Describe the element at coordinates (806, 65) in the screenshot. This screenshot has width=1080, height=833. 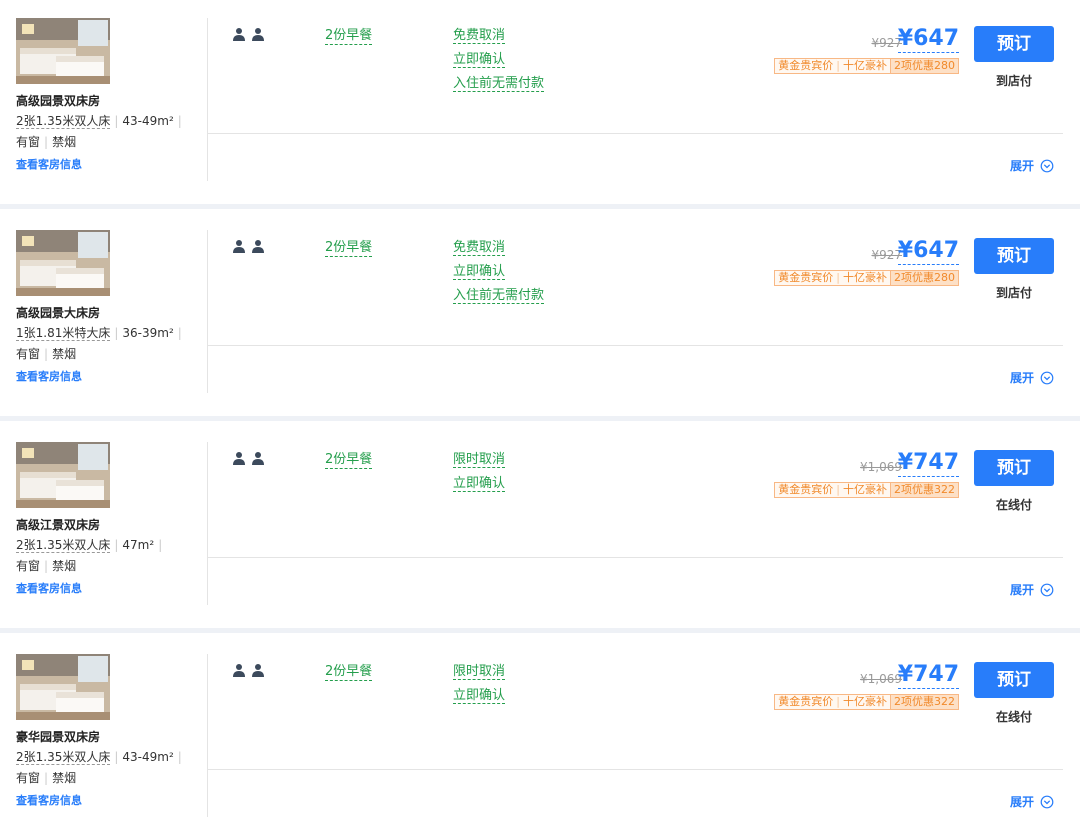
I see `vip-price-label: 黄金贵宾价` at that location.